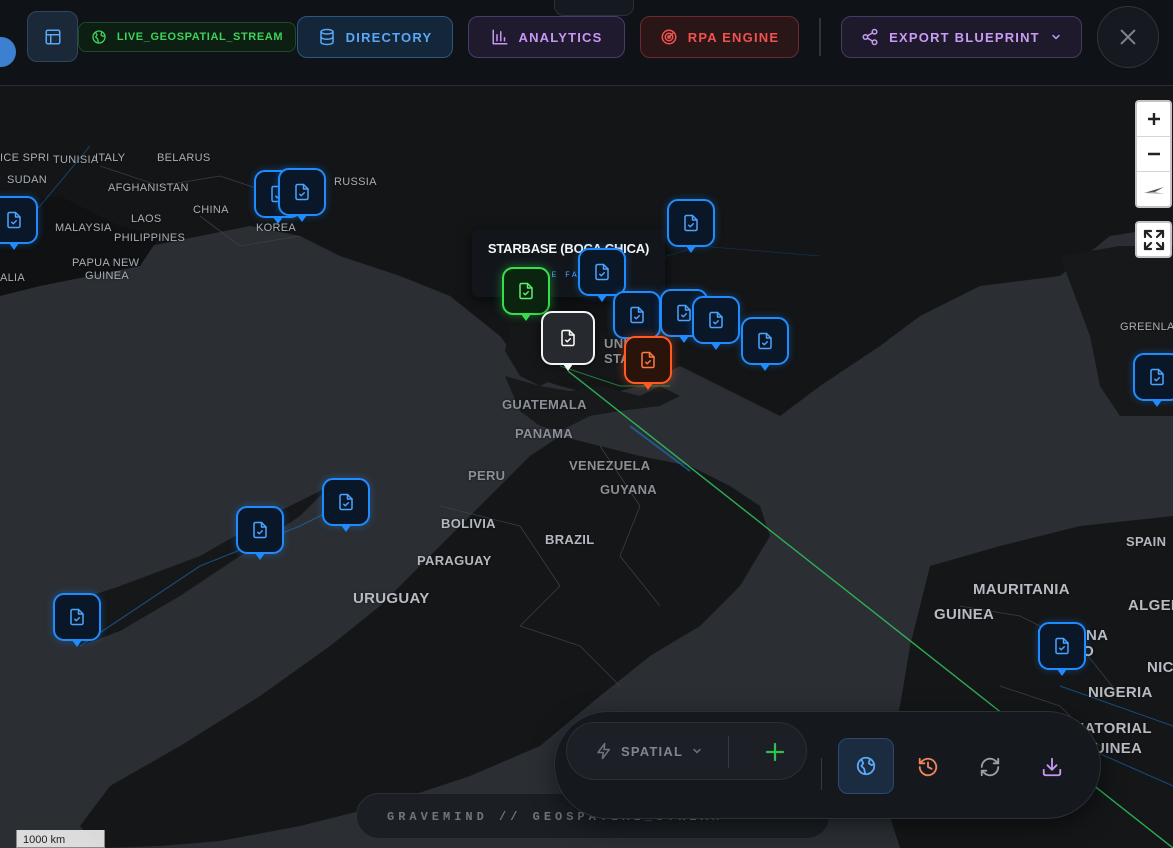 The image size is (1173, 848). Describe the element at coordinates (8, 52) in the screenshot. I see `sidebar-toggle` at that location.